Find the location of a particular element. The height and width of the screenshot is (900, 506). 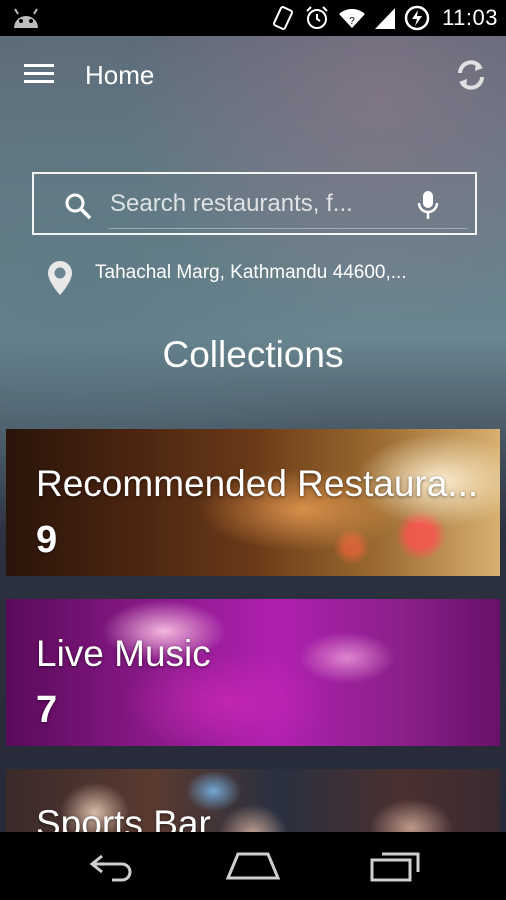

battery-charging-icon is located at coordinates (417, 18).